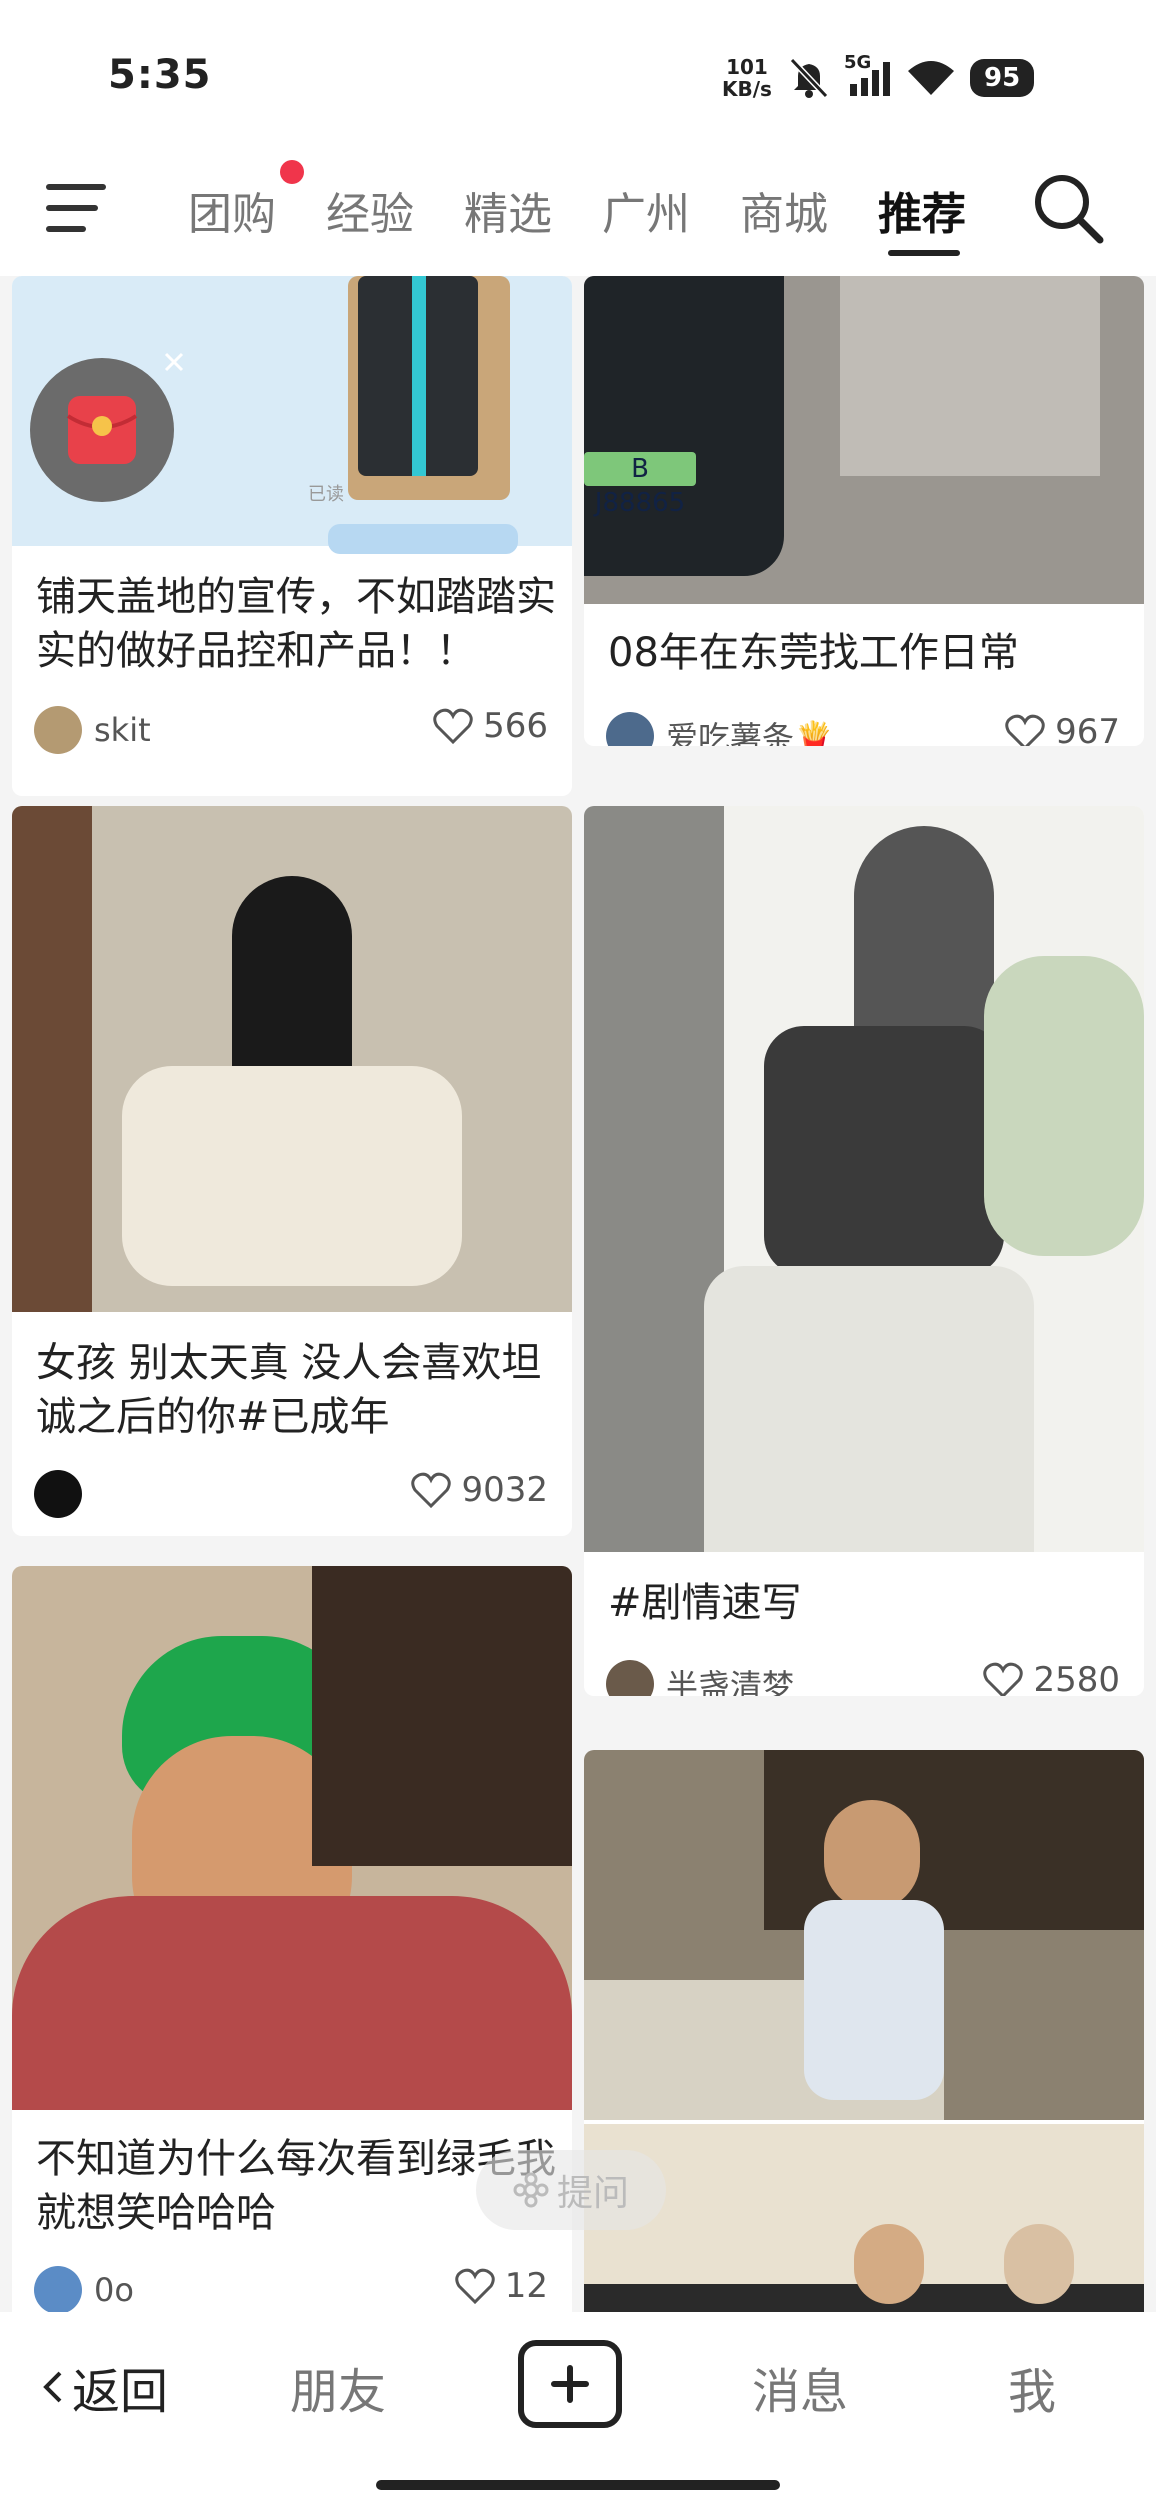 Image resolution: width=1156 pixels, height=2510 pixels. I want to click on post-author: skit, so click(92, 730).